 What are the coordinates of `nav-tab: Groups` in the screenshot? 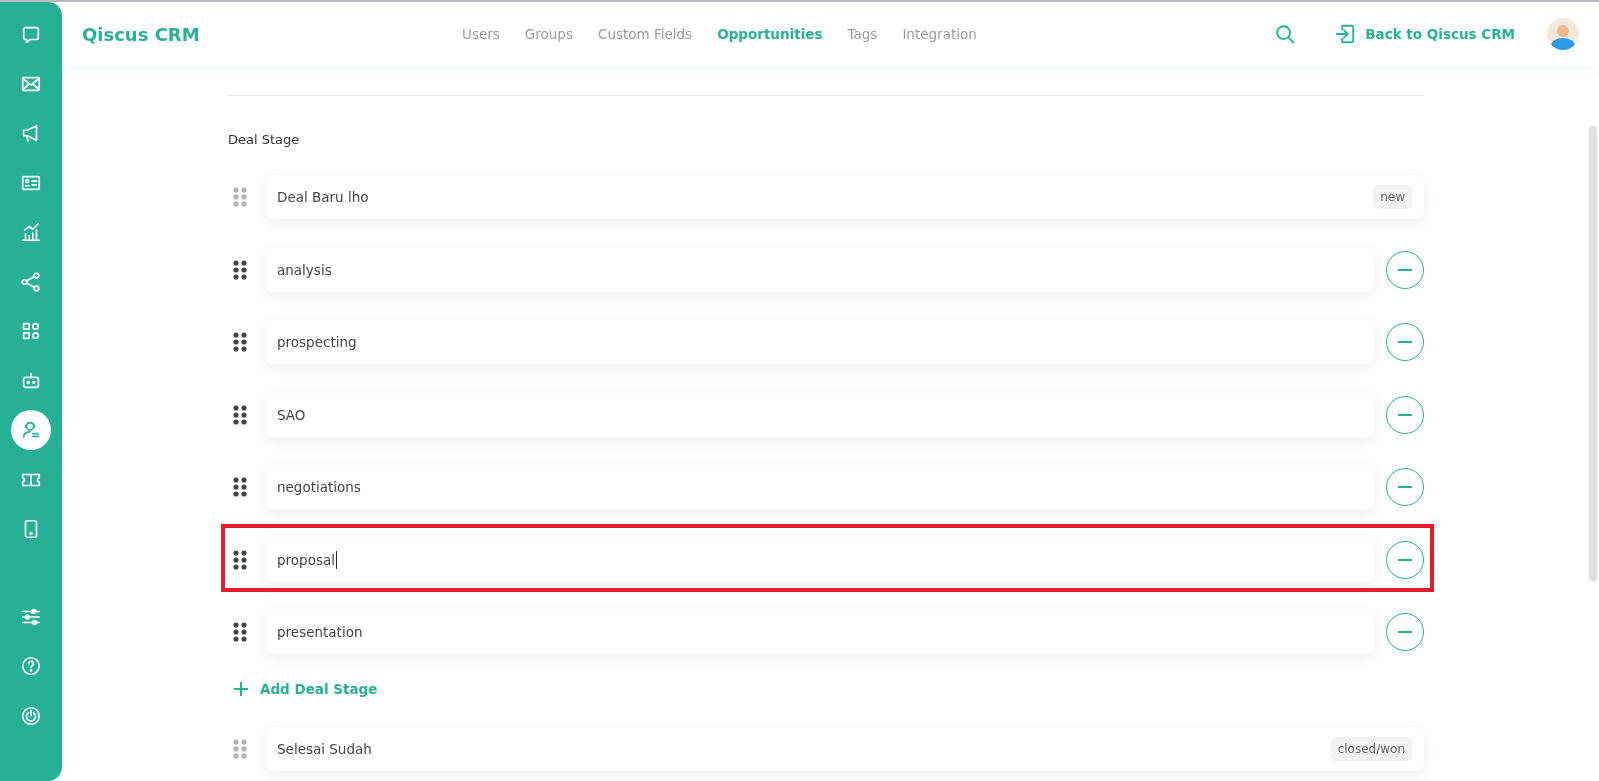 It's located at (548, 34).